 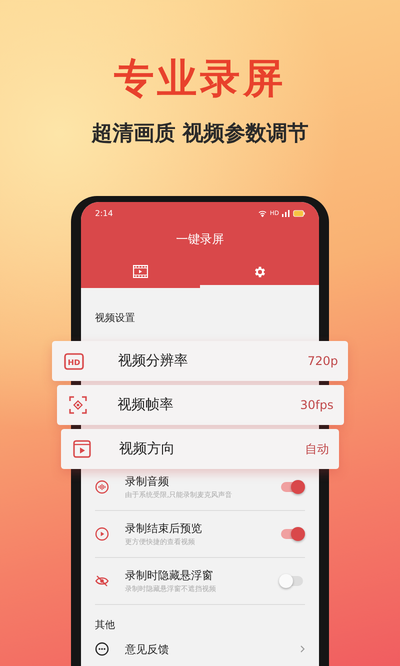 I want to click on settings-icon, so click(x=259, y=271).